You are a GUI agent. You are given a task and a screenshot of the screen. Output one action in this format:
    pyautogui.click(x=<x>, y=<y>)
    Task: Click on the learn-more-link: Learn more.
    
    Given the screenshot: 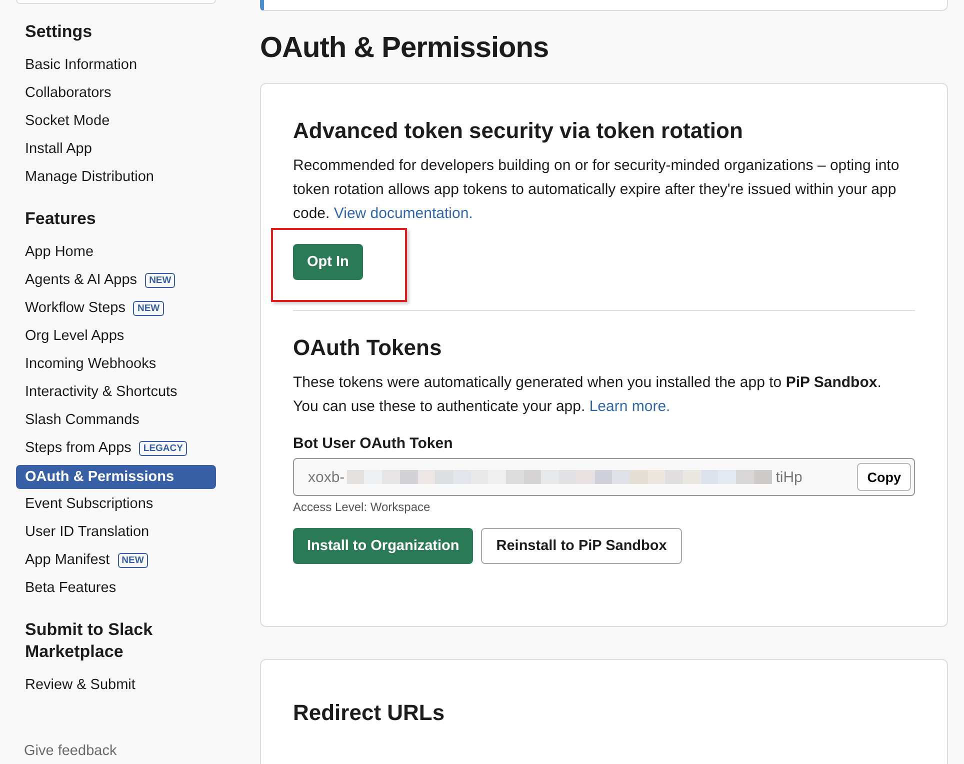 What is the action you would take?
    pyautogui.click(x=629, y=406)
    